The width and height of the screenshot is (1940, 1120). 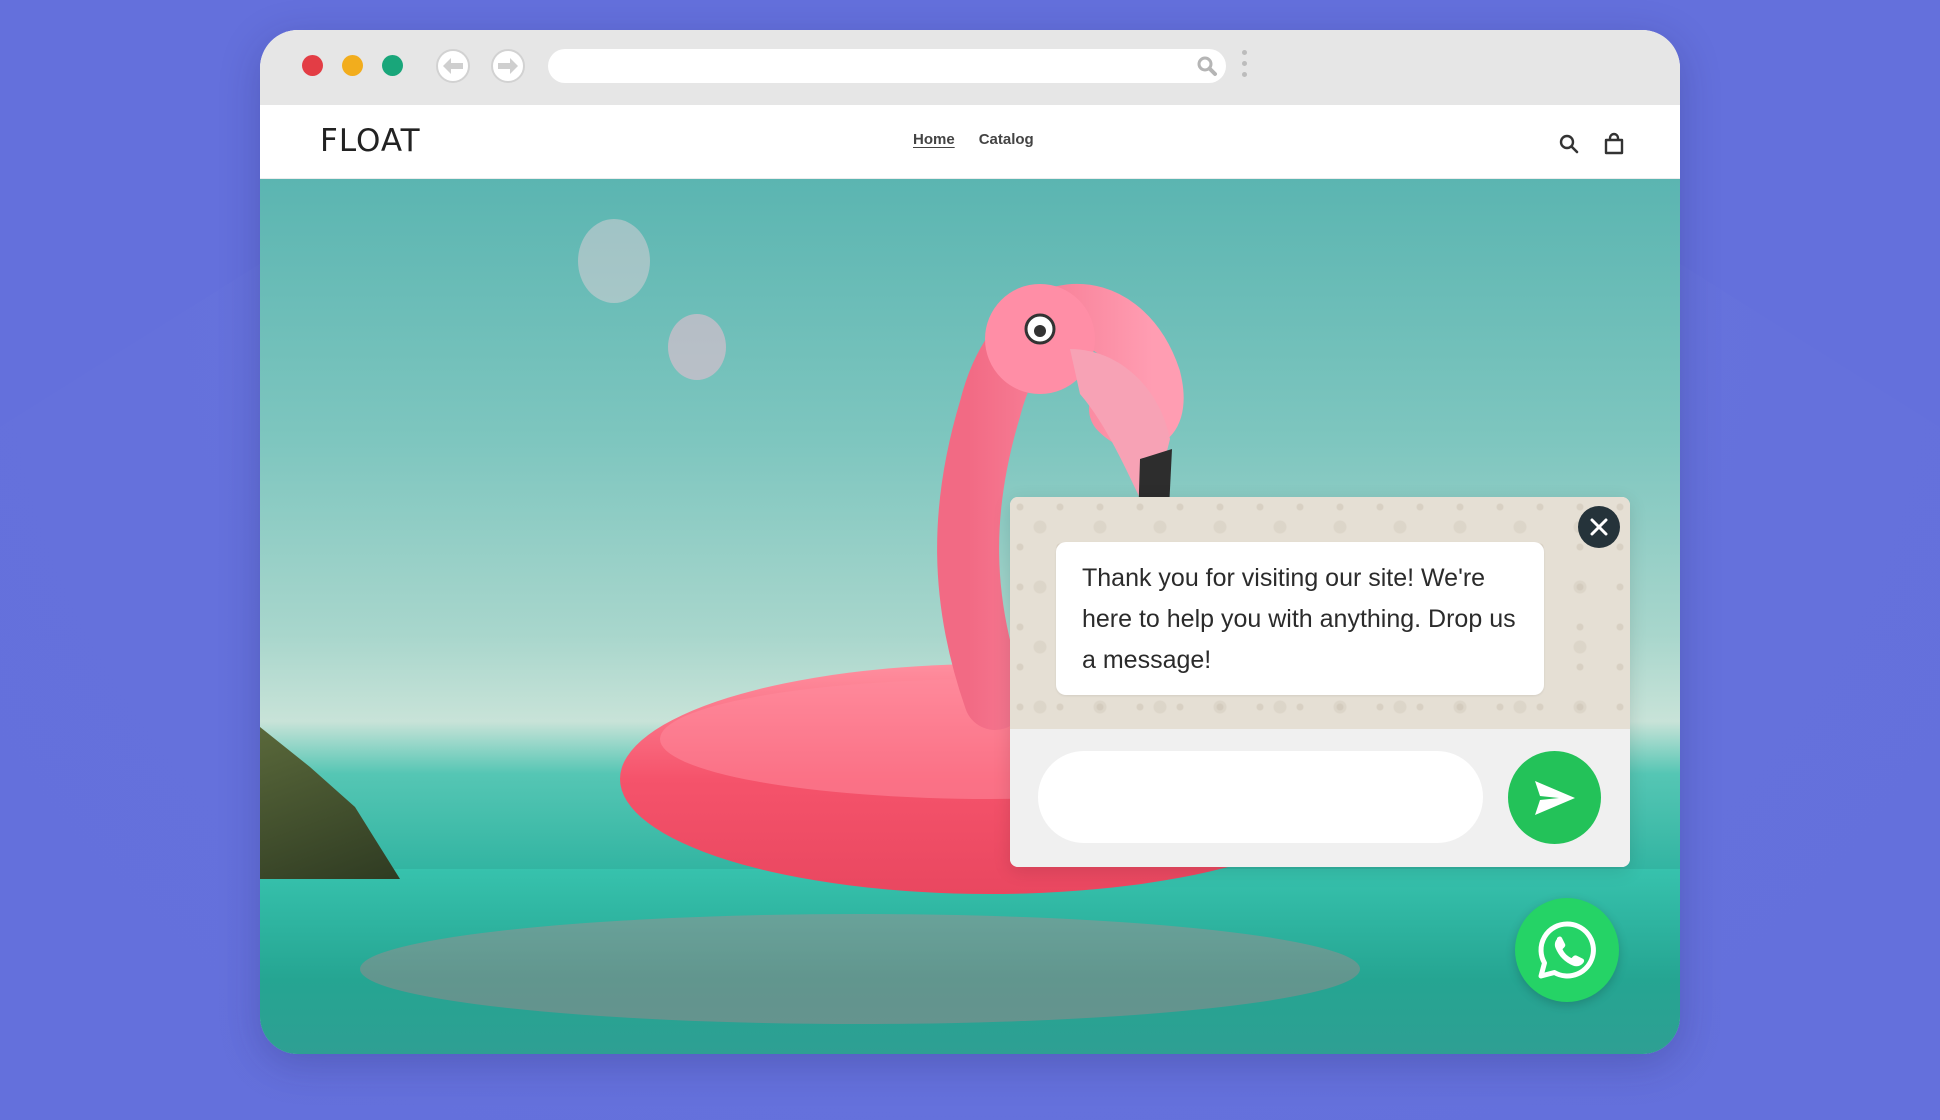 I want to click on site-logo: FLOAT, so click(x=370, y=141).